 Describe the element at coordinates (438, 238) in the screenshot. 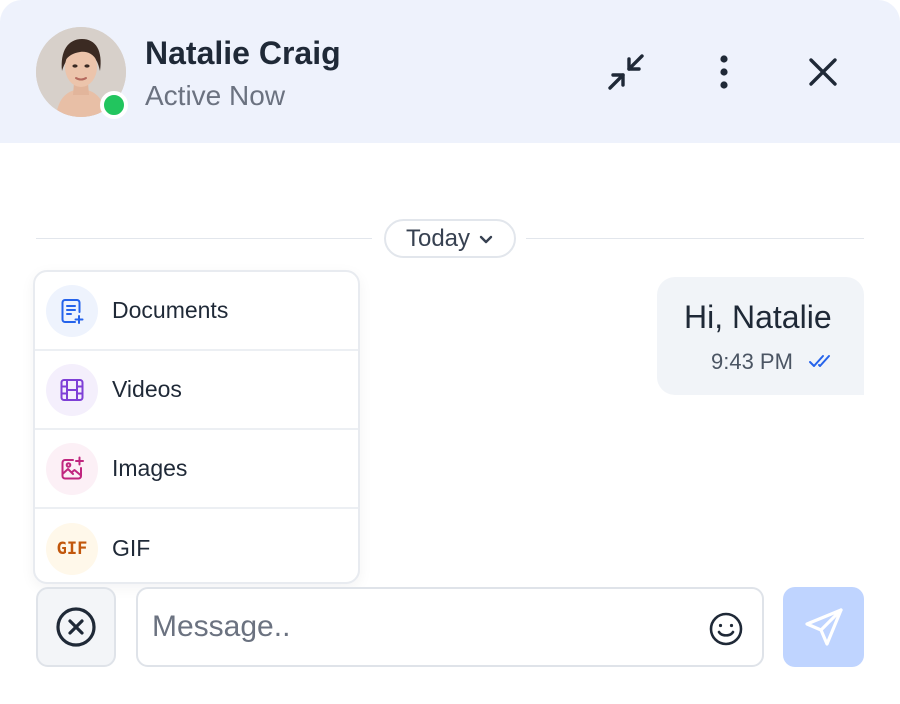

I see `date-label: Today` at that location.